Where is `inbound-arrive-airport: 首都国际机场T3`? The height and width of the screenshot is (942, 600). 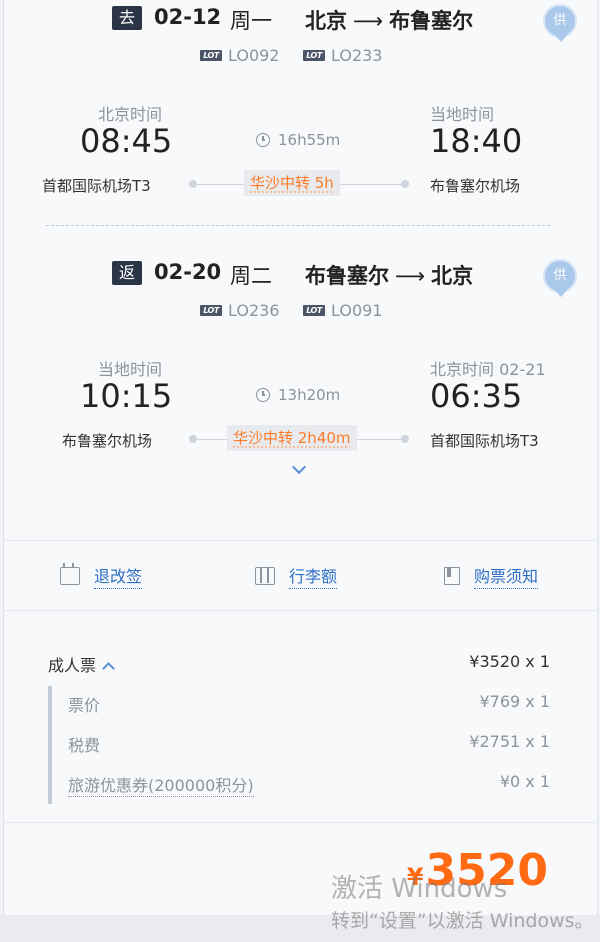
inbound-arrive-airport: 首都国际机场T3 is located at coordinates (484, 441).